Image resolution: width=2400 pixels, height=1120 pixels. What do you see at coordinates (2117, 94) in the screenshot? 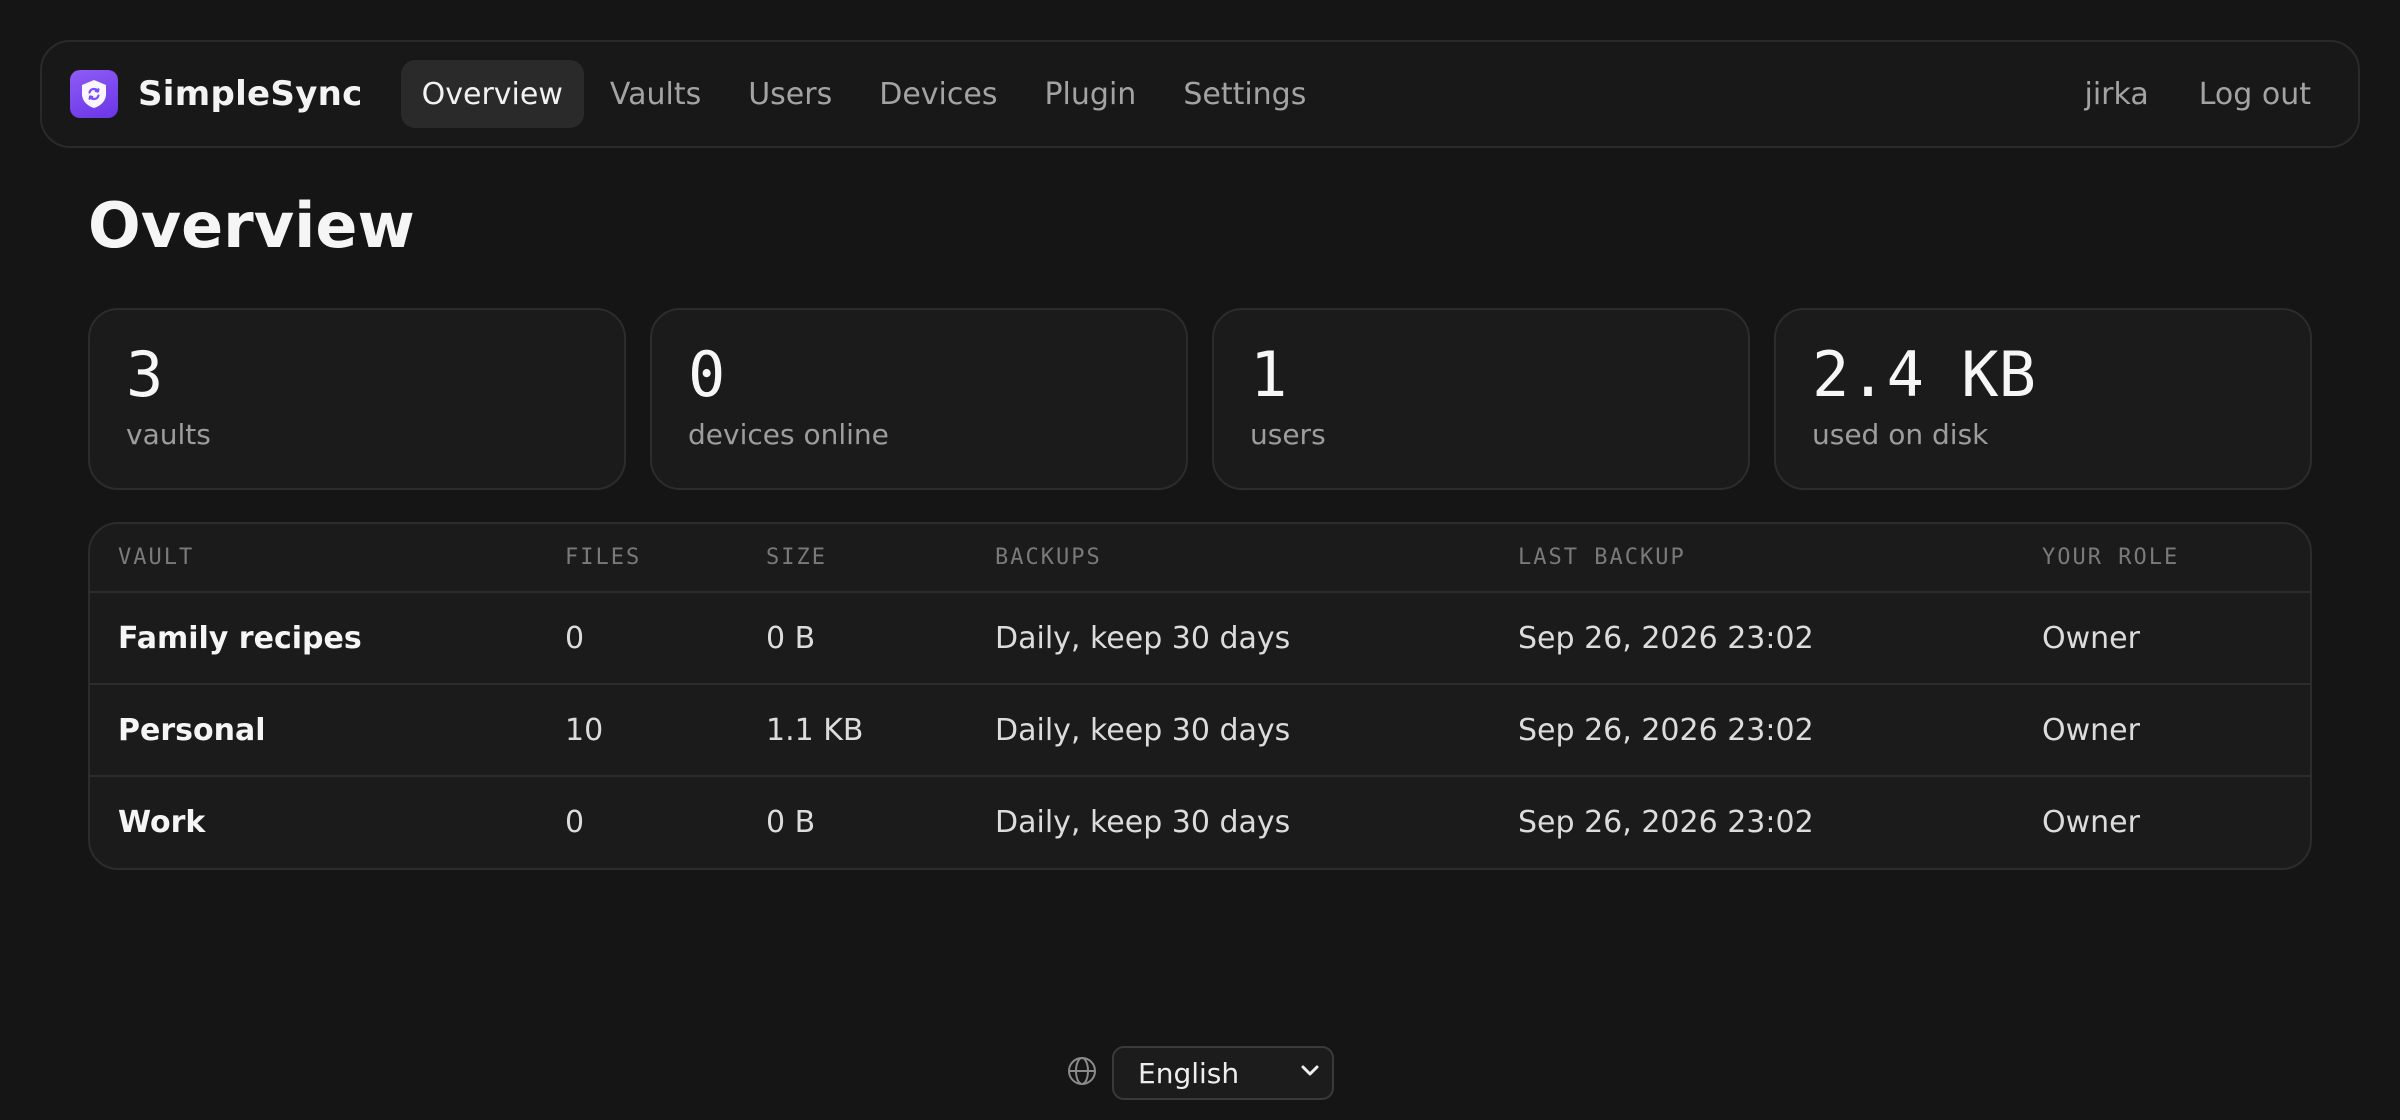
I see `user-menu-link: jirka` at bounding box center [2117, 94].